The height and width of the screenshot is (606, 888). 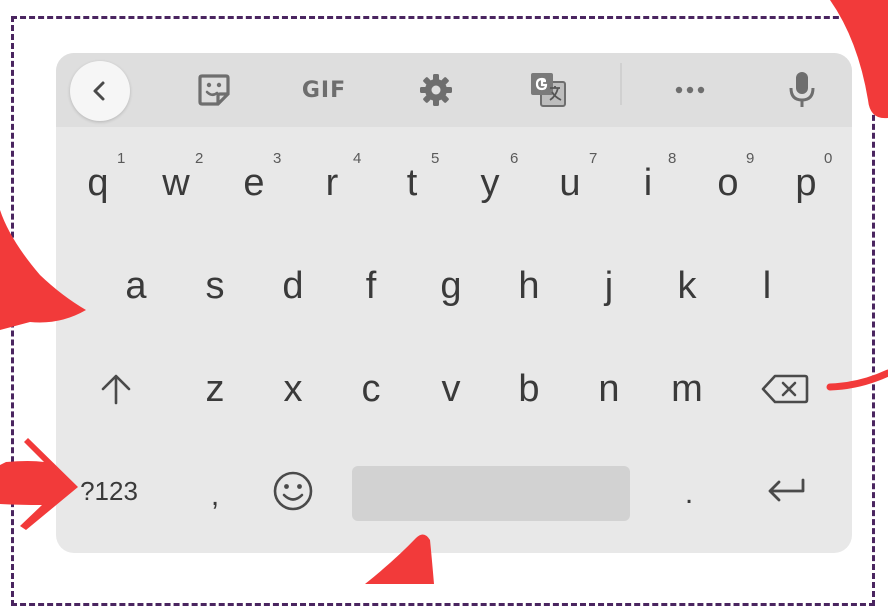 What do you see at coordinates (43, 270) in the screenshot?
I see `left-arrow-mark` at bounding box center [43, 270].